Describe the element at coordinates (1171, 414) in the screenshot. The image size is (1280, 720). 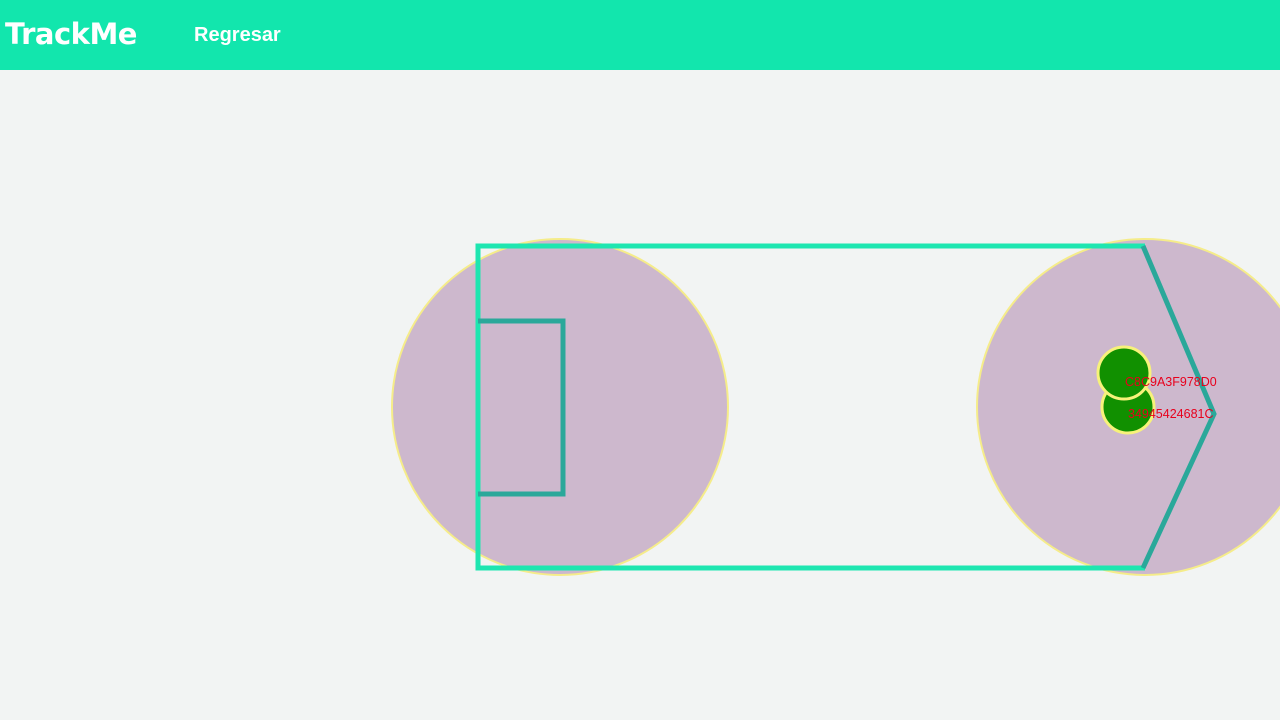
I see `tag-label: 34945424681C` at that location.